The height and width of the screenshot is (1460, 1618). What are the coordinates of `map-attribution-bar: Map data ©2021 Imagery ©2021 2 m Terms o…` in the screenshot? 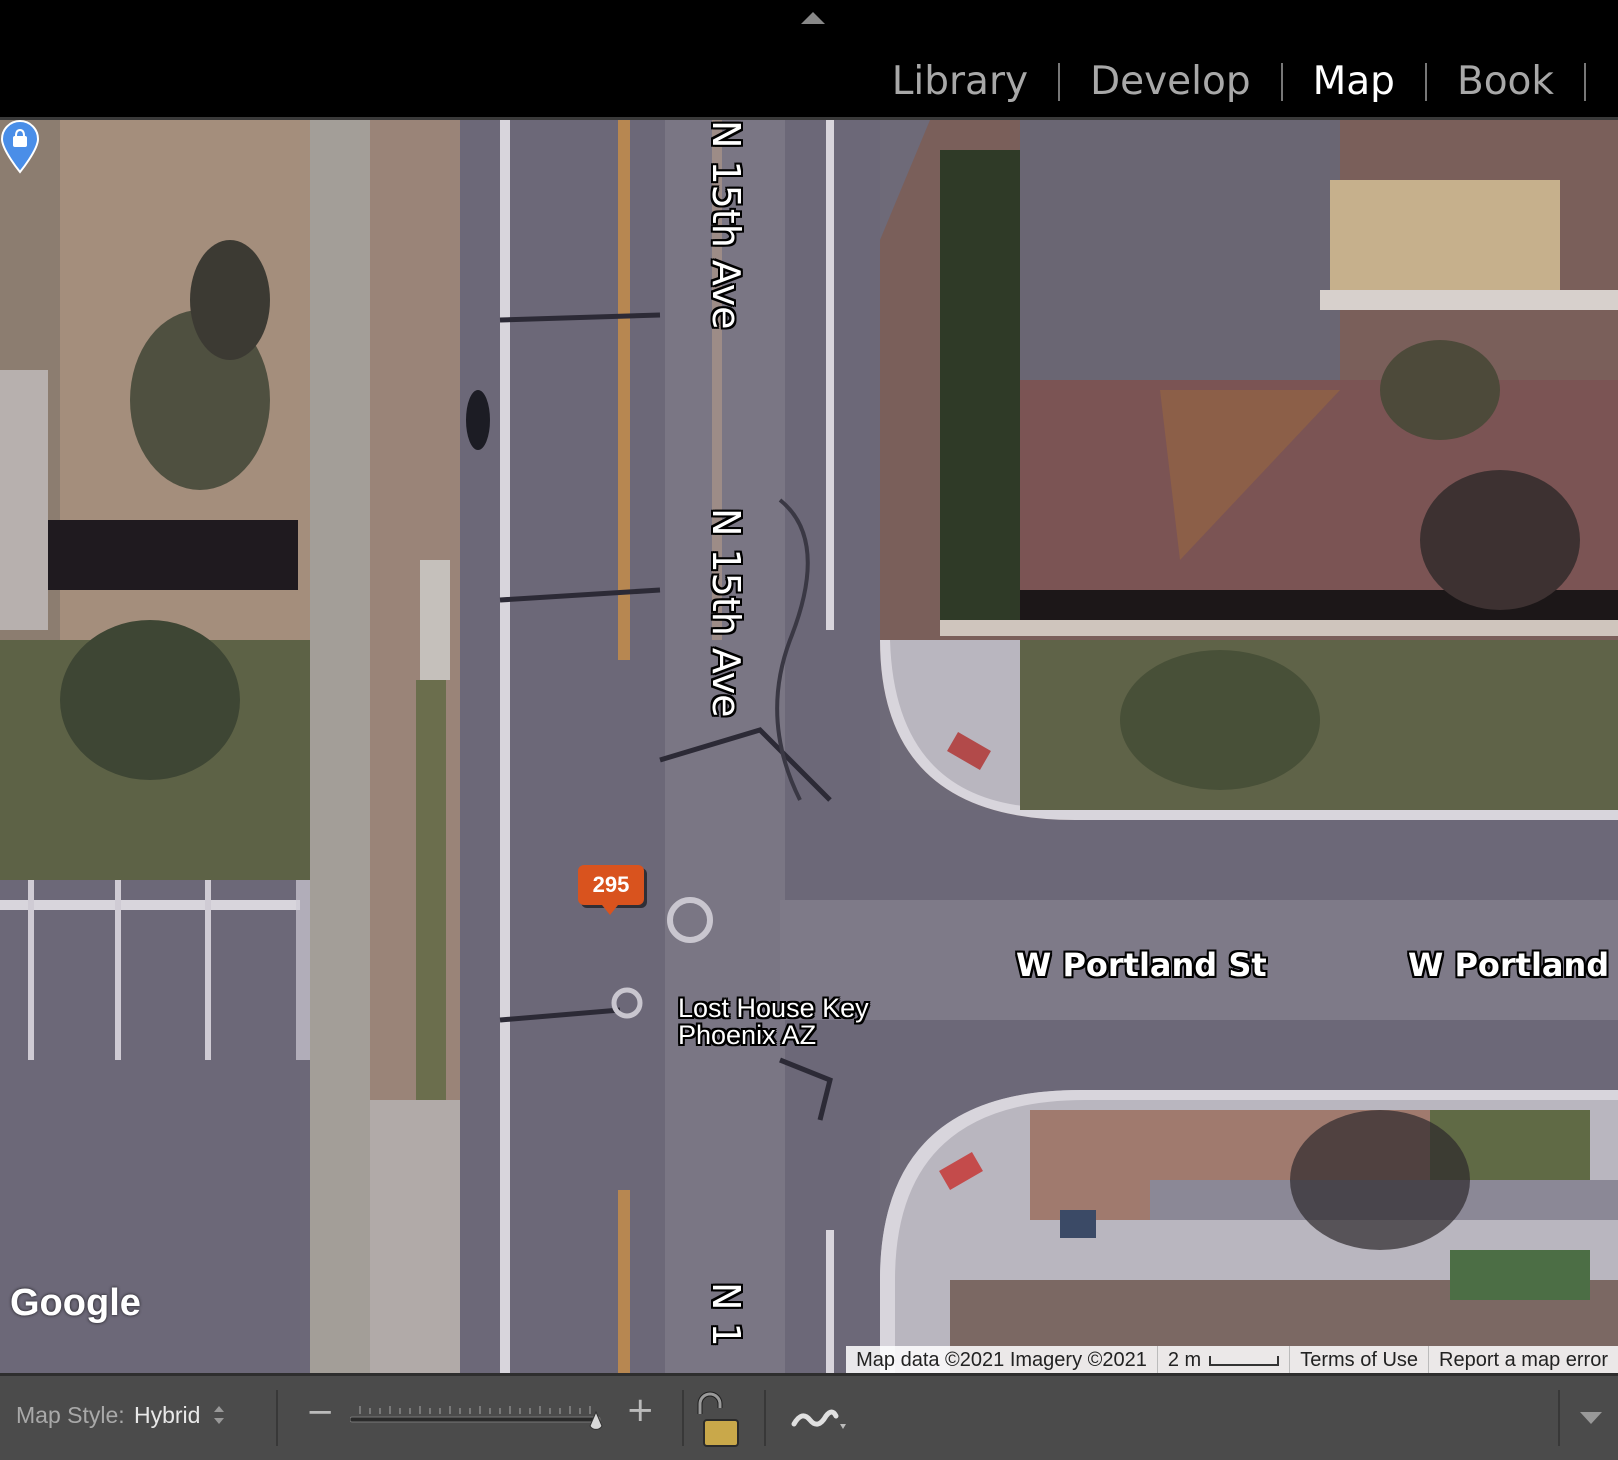 It's located at (1232, 1359).